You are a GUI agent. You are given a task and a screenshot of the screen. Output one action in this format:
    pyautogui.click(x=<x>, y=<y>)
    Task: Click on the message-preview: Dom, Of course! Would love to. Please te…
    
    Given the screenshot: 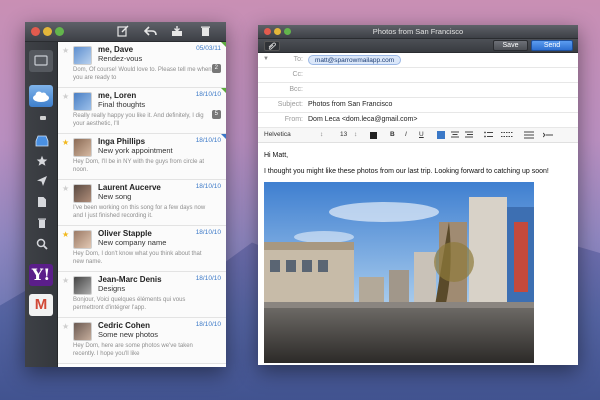 What is the action you would take?
    pyautogui.click(x=142, y=74)
    